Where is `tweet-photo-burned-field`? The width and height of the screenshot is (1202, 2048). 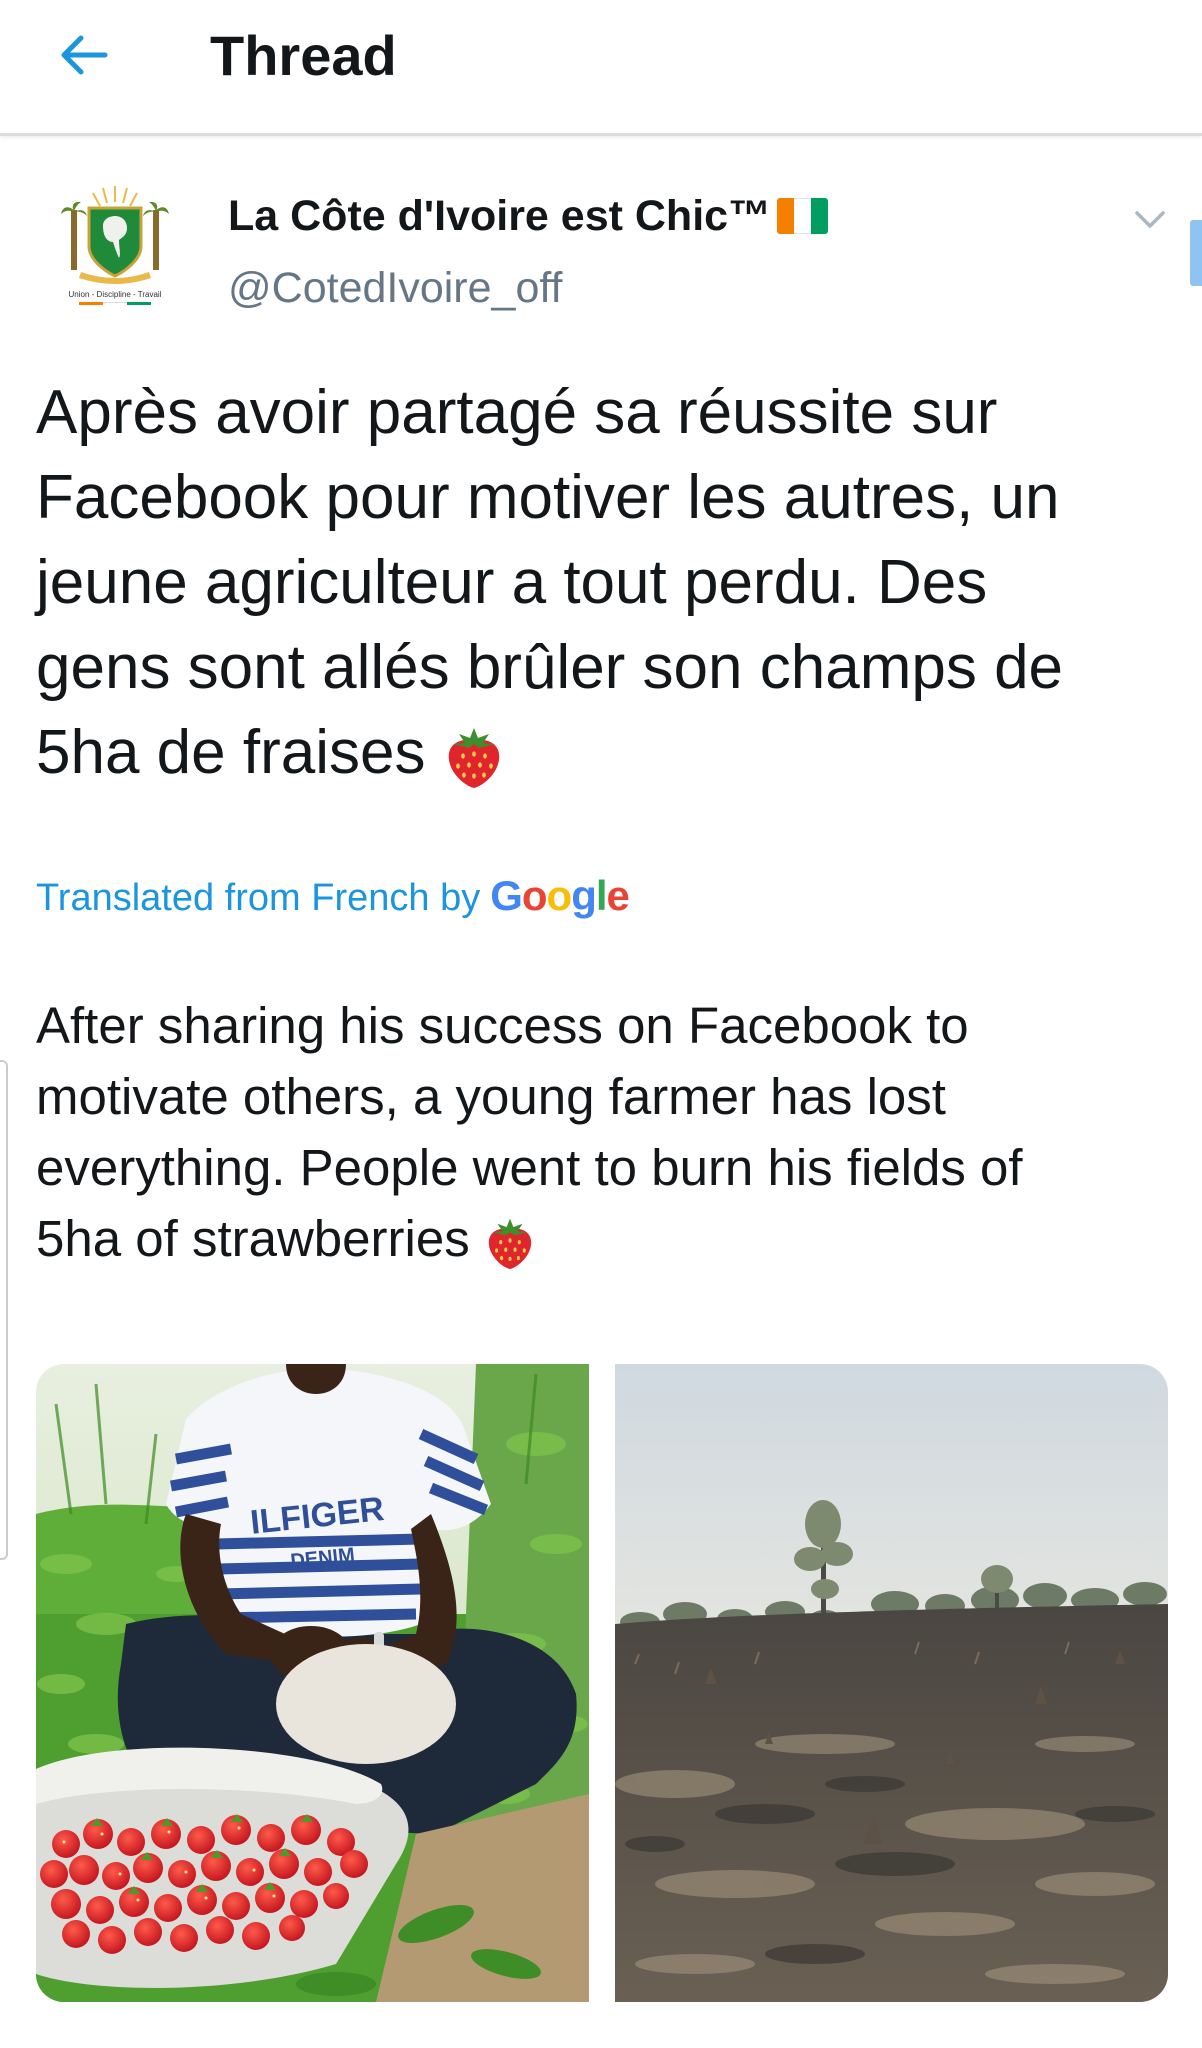
tweet-photo-burned-field is located at coordinates (891, 1683).